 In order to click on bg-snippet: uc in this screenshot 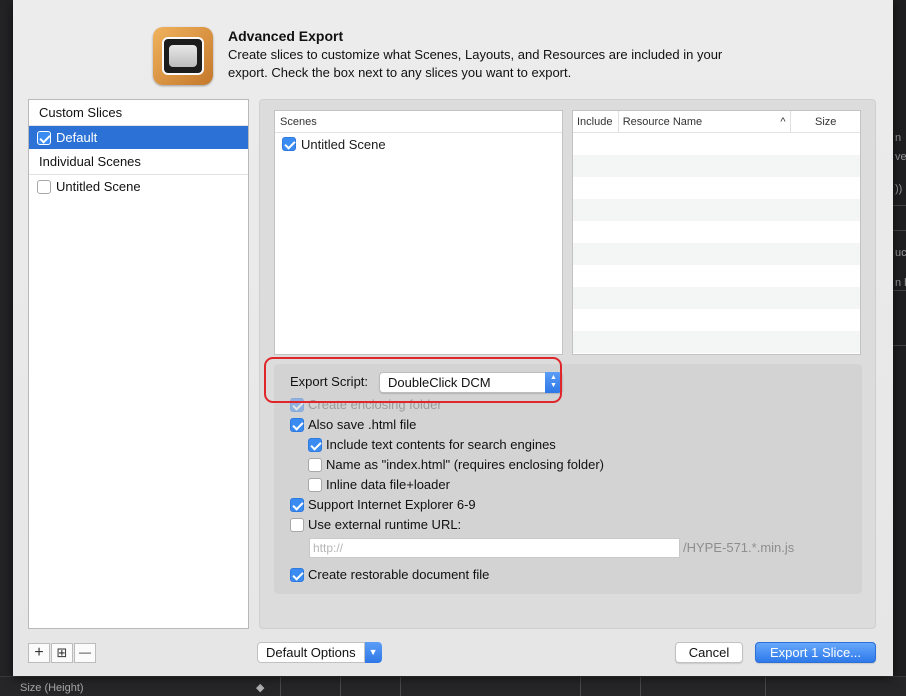, I will do `click(900, 253)`.